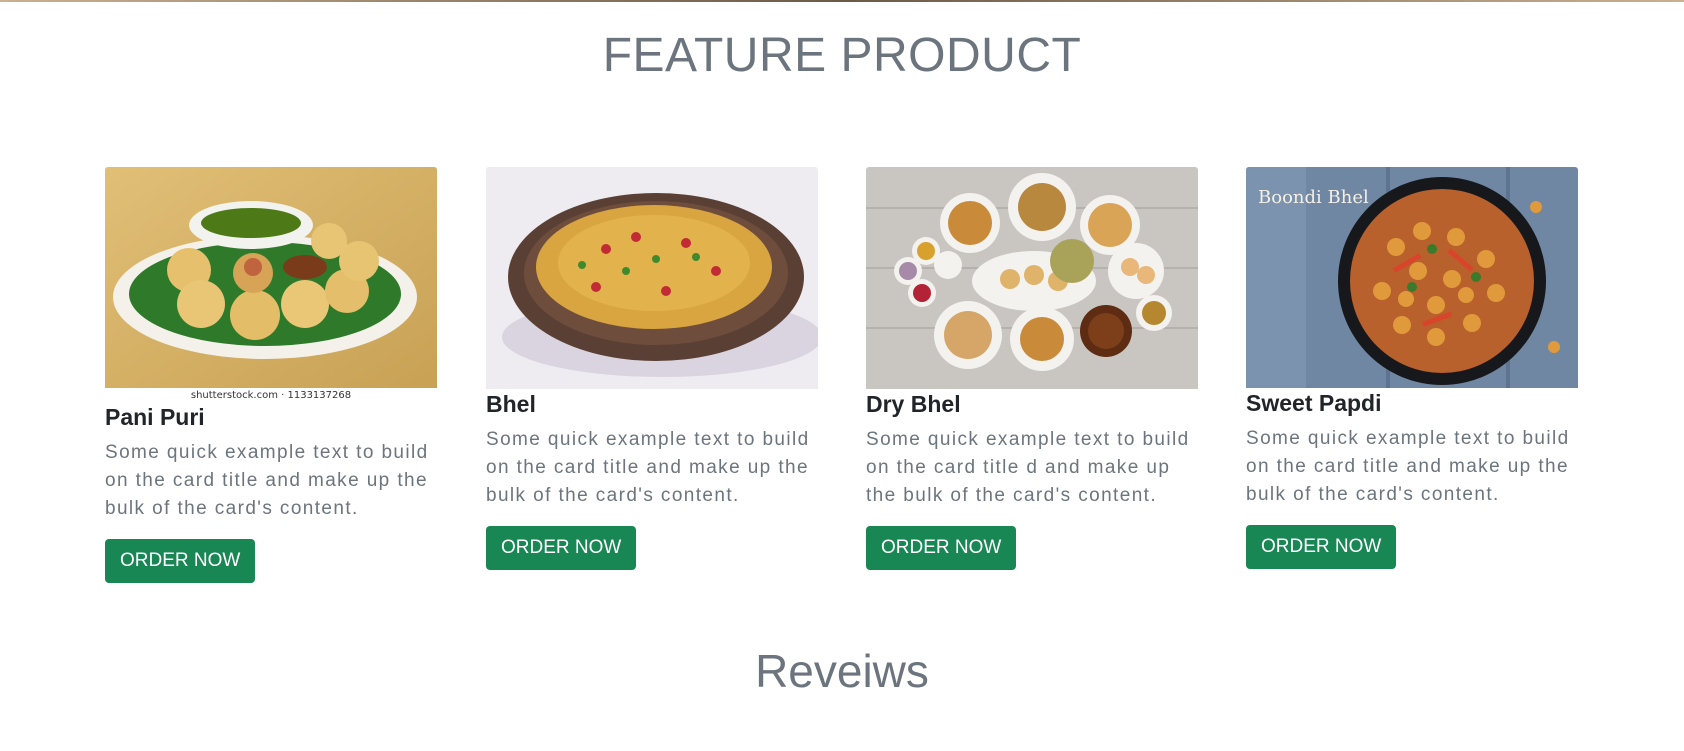 The image size is (1684, 751). What do you see at coordinates (1313, 197) in the screenshot?
I see `image-caption: Boondi Bhel` at bounding box center [1313, 197].